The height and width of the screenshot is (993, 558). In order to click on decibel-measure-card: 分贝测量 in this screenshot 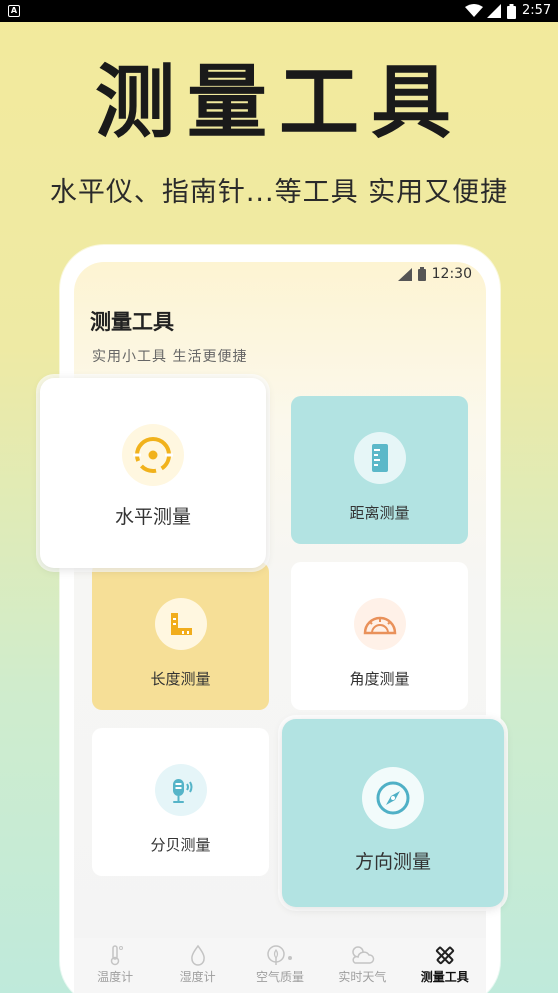, I will do `click(180, 802)`.